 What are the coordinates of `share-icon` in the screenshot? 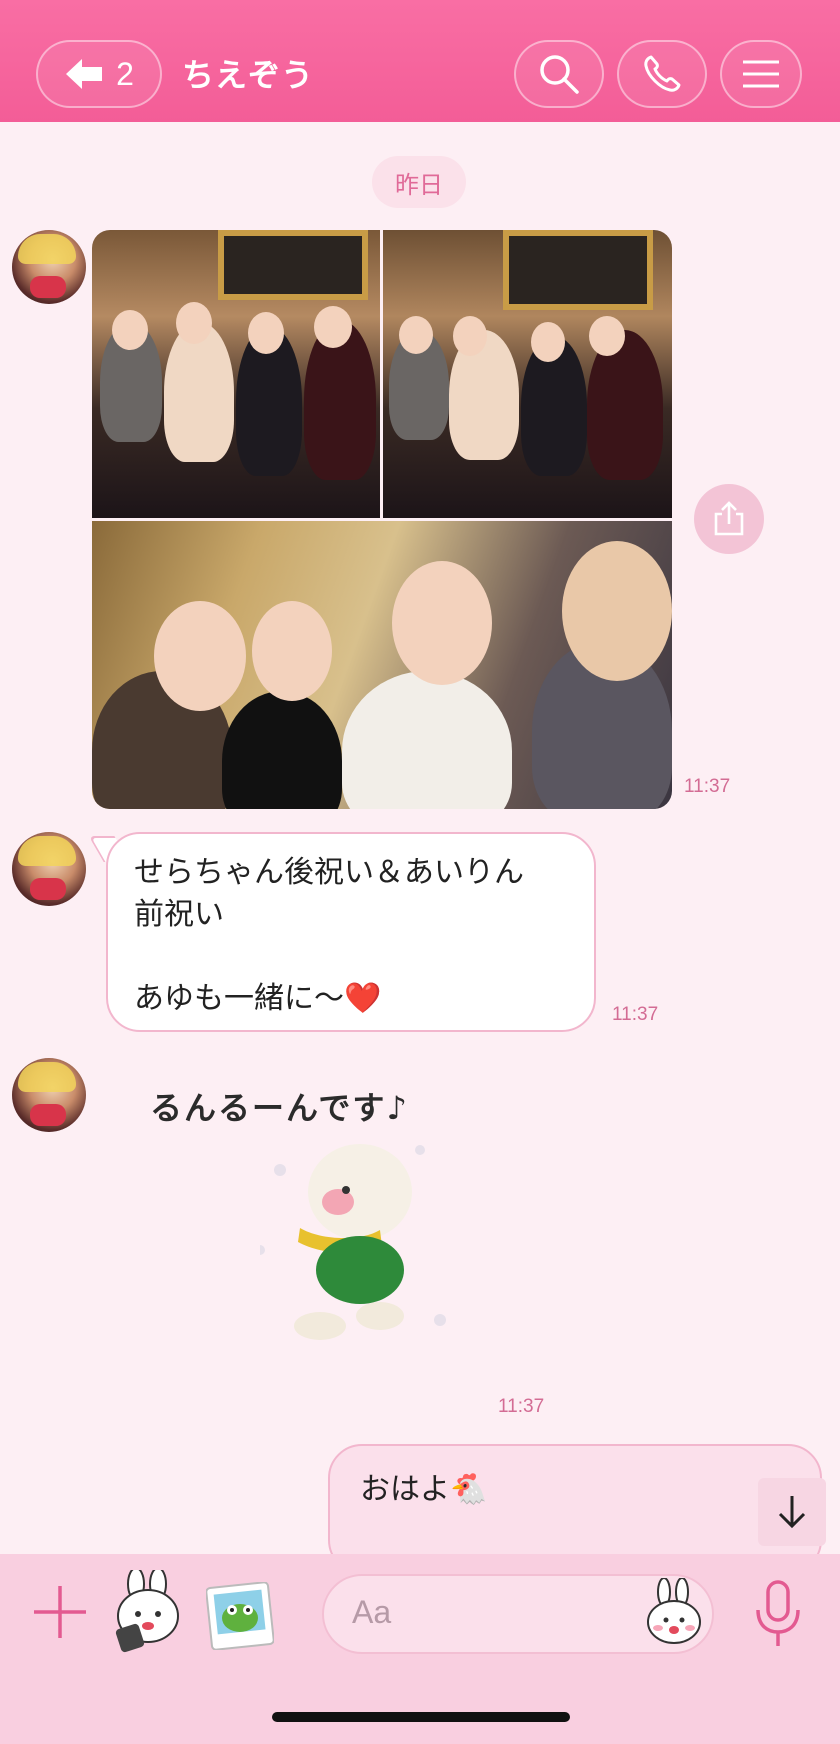 It's located at (729, 518).